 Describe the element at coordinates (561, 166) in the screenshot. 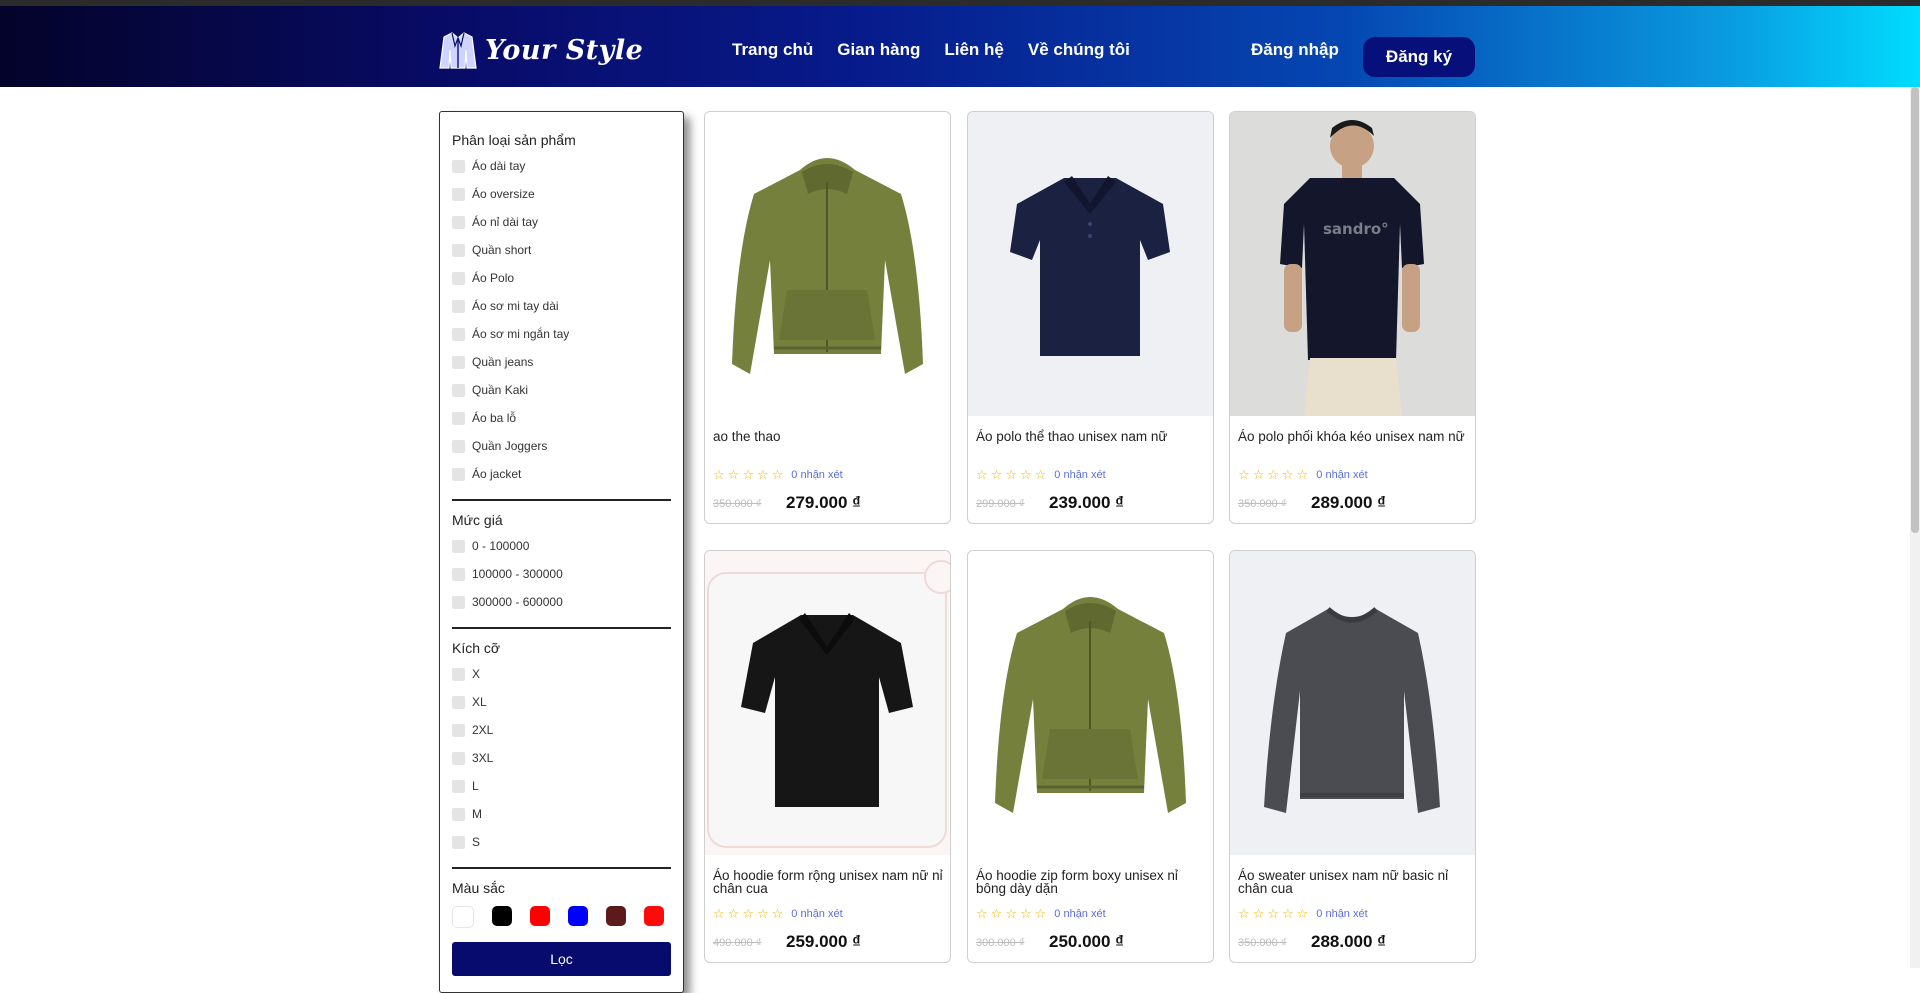

I see `category-option: Áo dài tay` at that location.